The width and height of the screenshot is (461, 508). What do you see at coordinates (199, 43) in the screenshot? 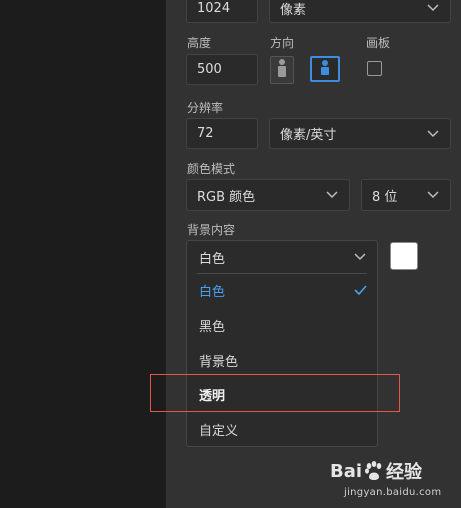
I see `height-label: 高度` at bounding box center [199, 43].